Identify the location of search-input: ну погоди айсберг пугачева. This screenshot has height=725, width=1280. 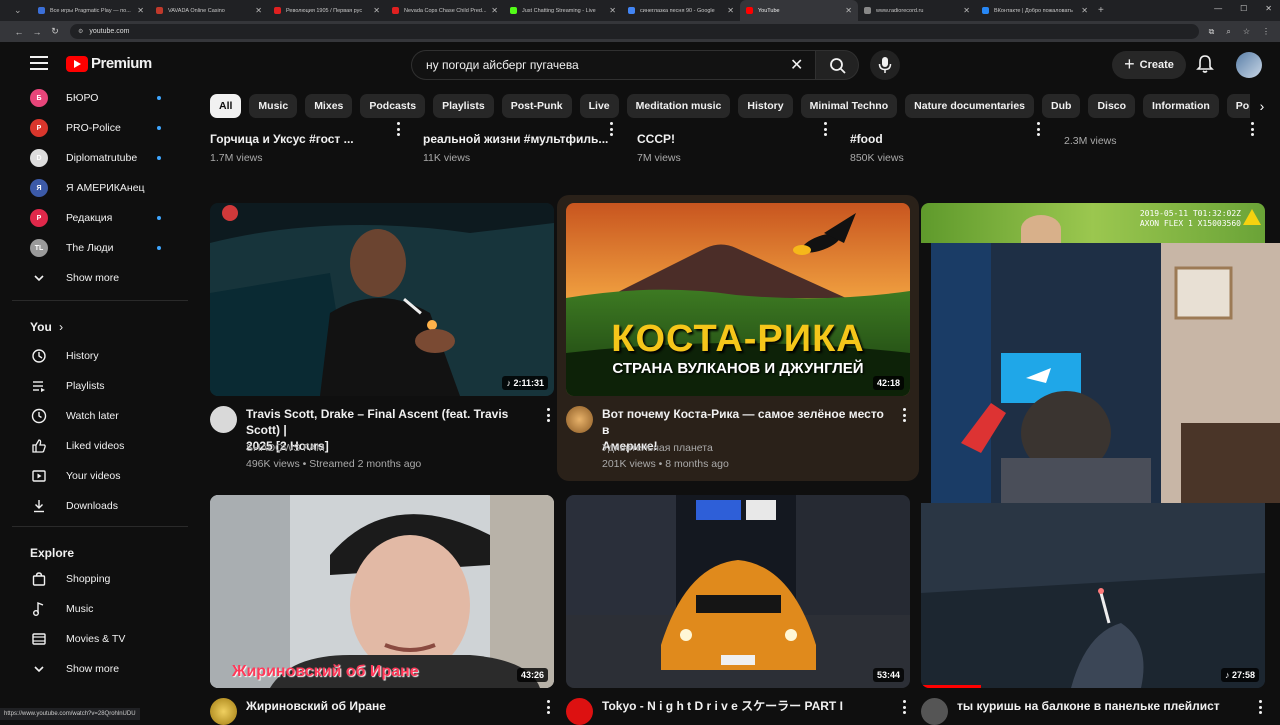
(613, 65).